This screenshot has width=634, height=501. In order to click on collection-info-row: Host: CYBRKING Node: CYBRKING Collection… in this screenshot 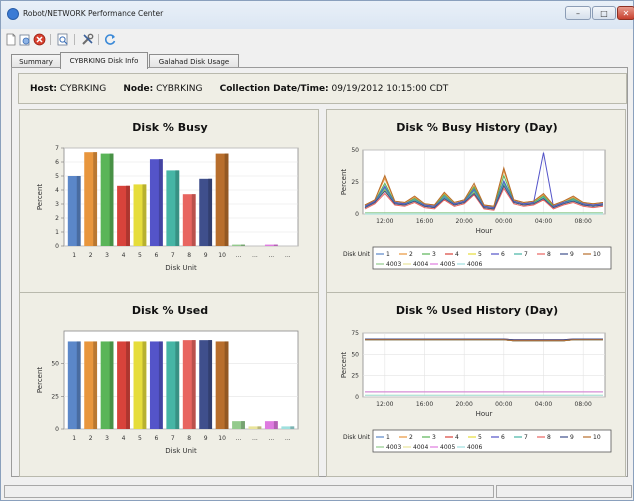, I will do `click(239, 89)`.